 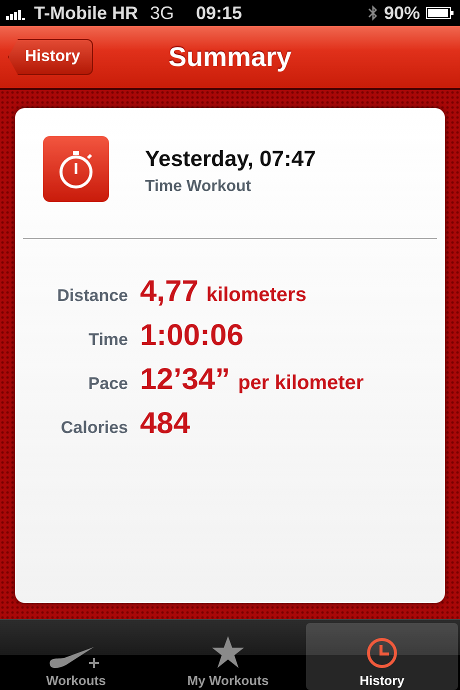 I want to click on network-type: 3G, so click(x=162, y=13).